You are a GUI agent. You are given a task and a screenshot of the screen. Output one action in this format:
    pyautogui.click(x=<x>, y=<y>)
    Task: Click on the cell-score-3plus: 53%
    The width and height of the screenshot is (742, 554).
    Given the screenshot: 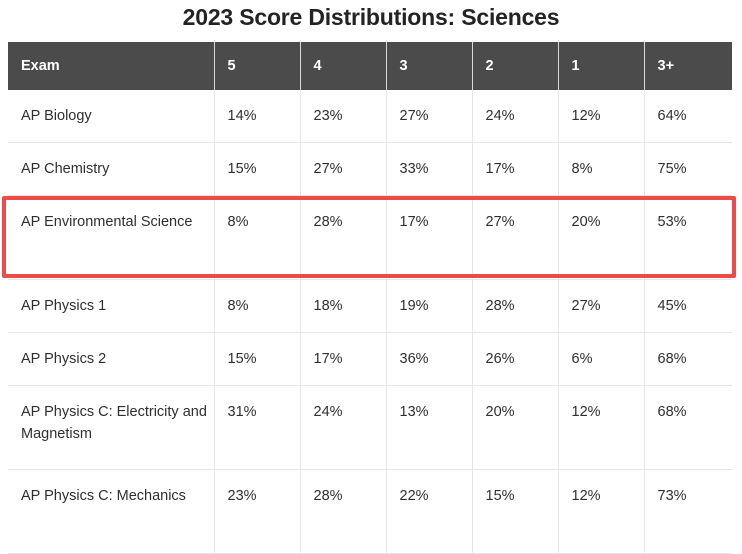 What is the action you would take?
    pyautogui.click(x=688, y=237)
    